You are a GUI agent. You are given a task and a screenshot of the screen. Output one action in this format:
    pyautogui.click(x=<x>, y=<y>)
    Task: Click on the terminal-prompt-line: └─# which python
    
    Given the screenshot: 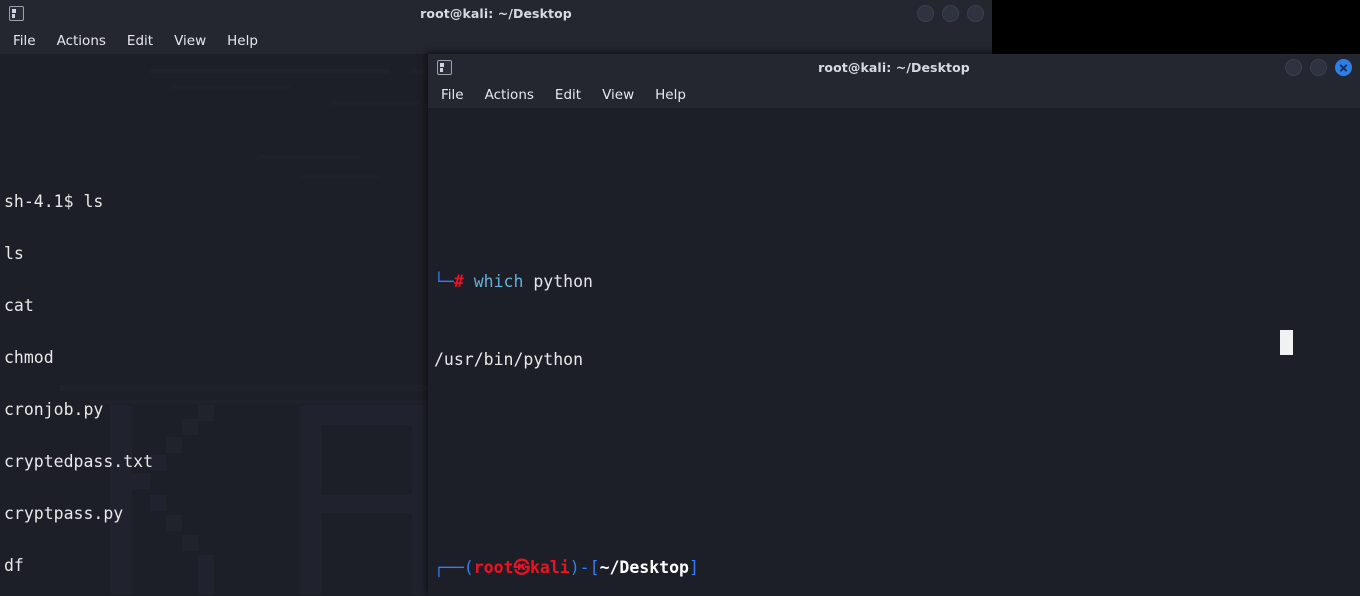 What is the action you would take?
    pyautogui.click(x=897, y=282)
    